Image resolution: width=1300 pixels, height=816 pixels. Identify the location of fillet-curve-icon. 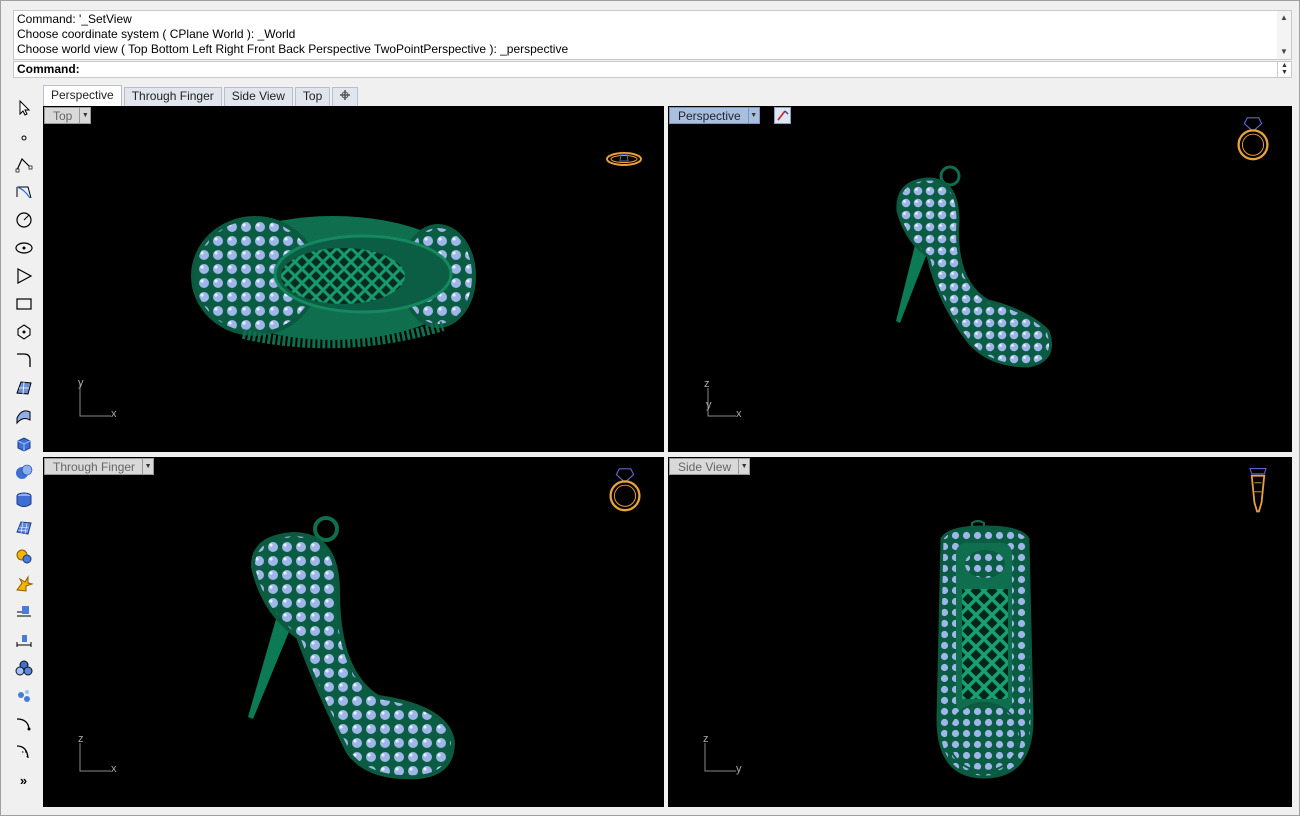
(23, 360).